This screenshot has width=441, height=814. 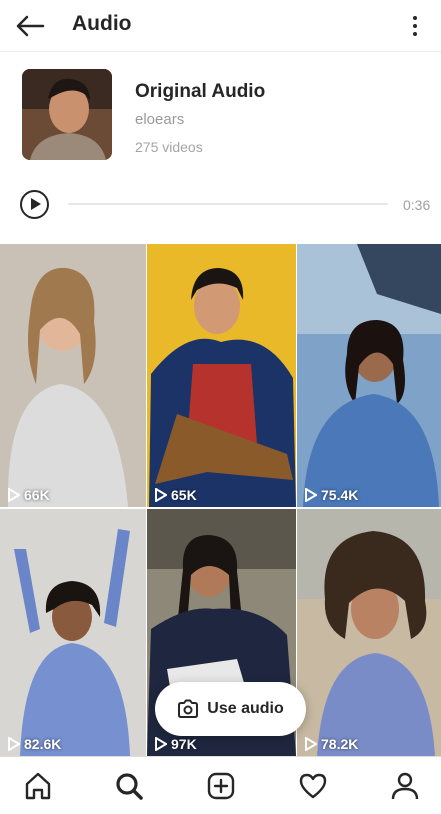 What do you see at coordinates (34, 204) in the screenshot?
I see `play-button` at bounding box center [34, 204].